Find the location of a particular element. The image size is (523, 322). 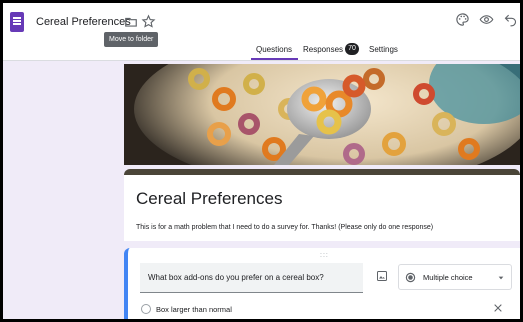

drag-handle-icon: ::: is located at coordinates (324, 255).